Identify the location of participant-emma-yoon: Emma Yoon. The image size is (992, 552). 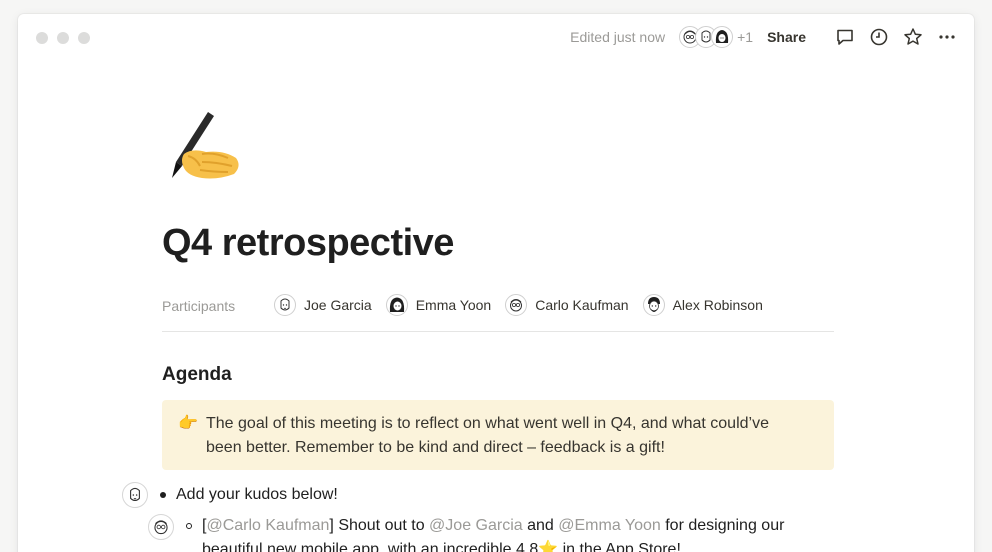
(438, 305).